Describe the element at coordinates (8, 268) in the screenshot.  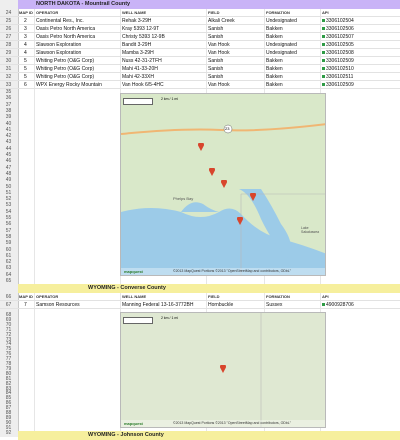
I see `row-number: 63` at that location.